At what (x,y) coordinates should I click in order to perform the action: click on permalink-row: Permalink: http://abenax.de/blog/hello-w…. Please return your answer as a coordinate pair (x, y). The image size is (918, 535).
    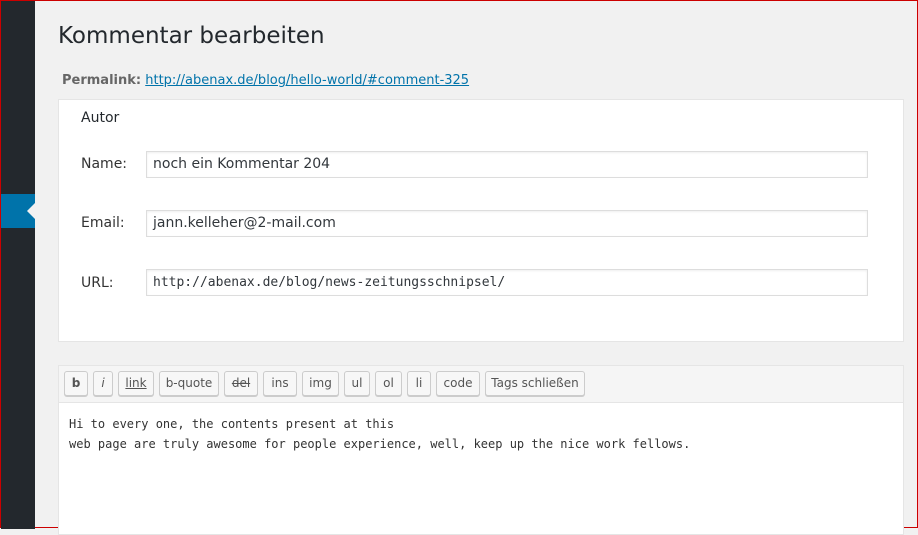
    Looking at the image, I should click on (265, 81).